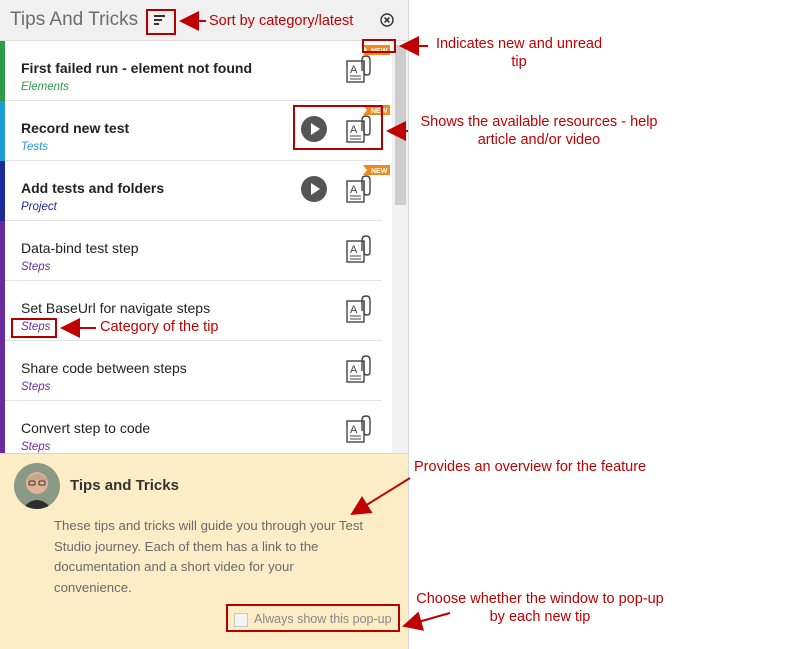 This screenshot has width=811, height=649. I want to click on tip-title: Convert step to code, so click(86, 428).